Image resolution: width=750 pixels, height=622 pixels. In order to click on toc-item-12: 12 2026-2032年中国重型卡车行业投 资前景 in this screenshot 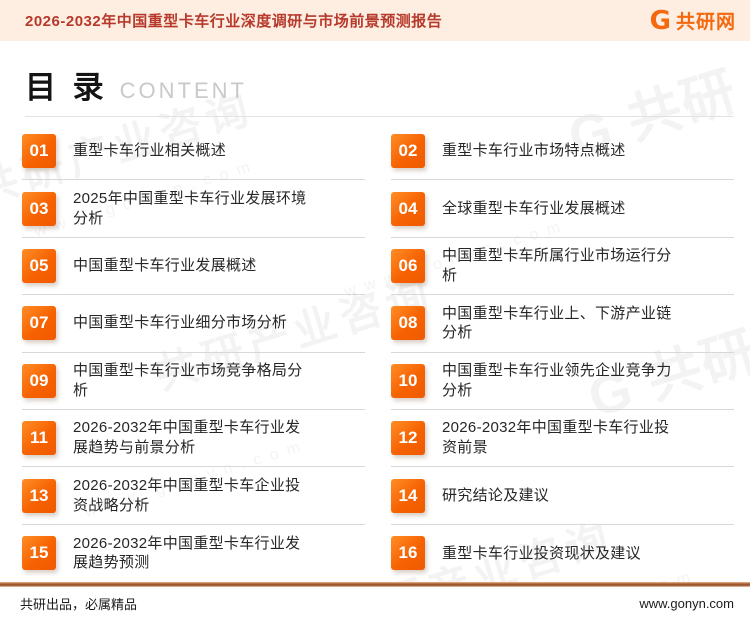, I will do `click(562, 439)`.